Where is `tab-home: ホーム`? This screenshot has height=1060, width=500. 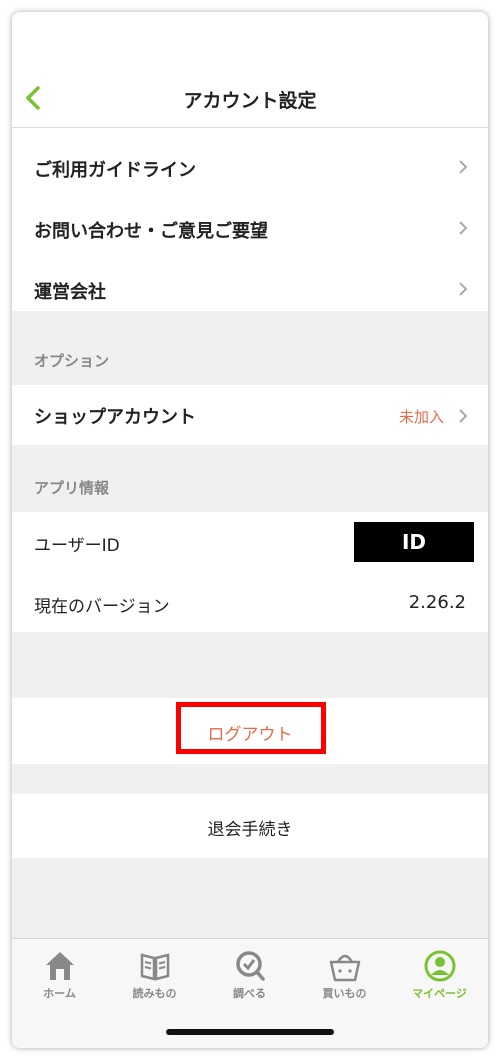 tab-home: ホーム is located at coordinates (59, 974).